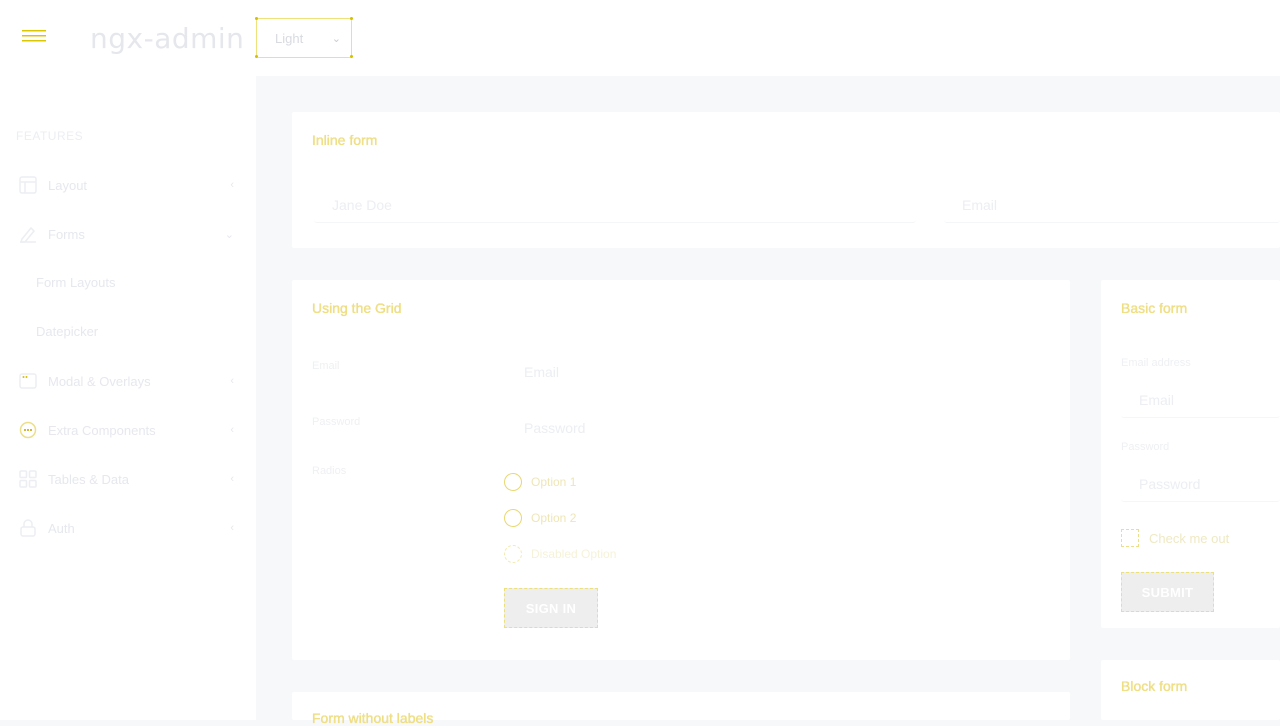  Describe the element at coordinates (28, 430) in the screenshot. I see `message-circle-icon` at that location.